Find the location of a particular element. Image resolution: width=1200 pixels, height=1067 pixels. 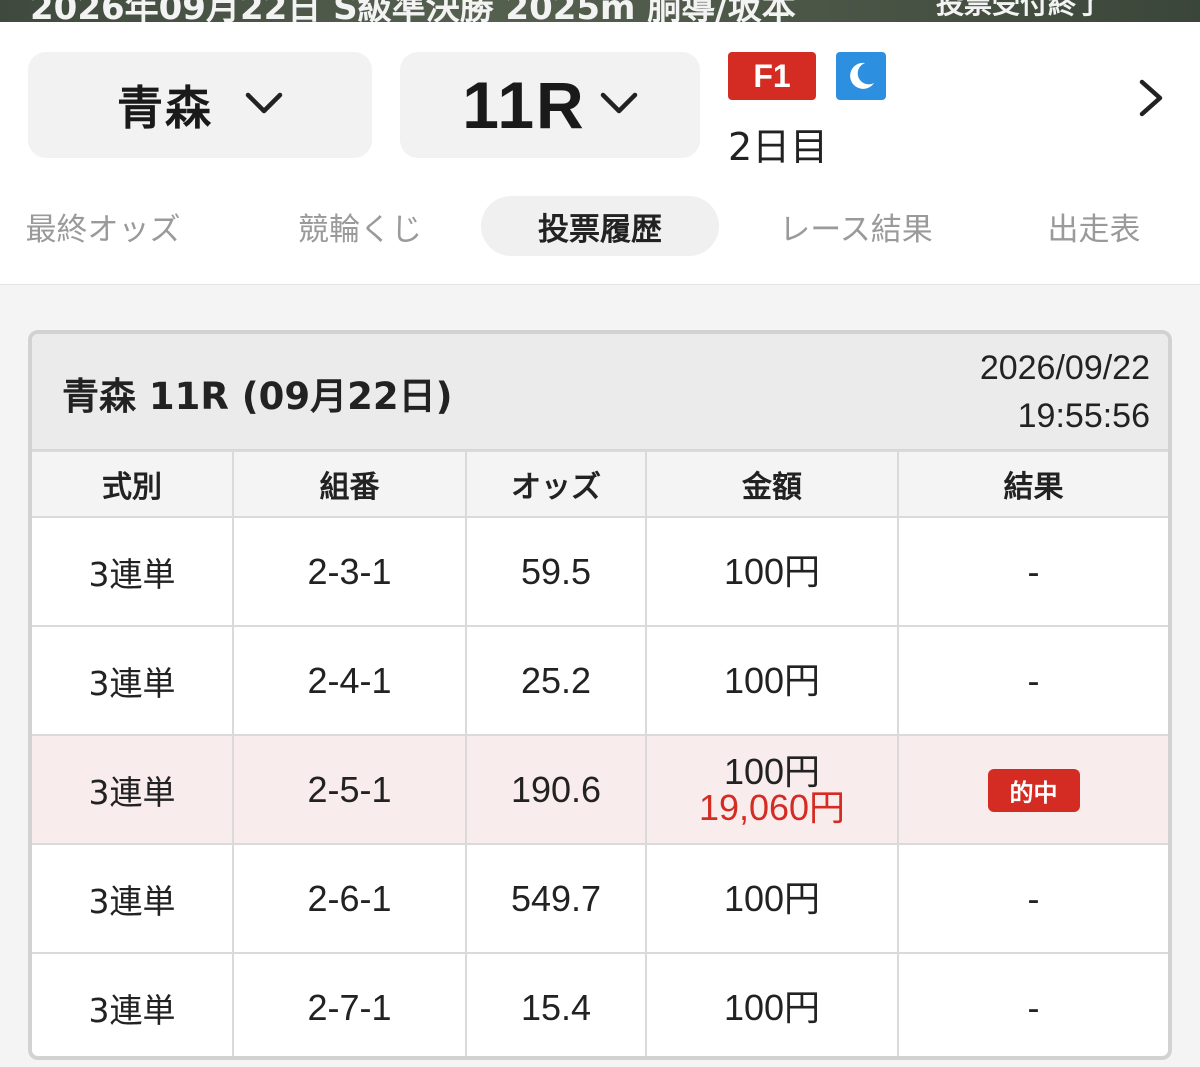

column-header-combination: 組番 is located at coordinates (349, 484).